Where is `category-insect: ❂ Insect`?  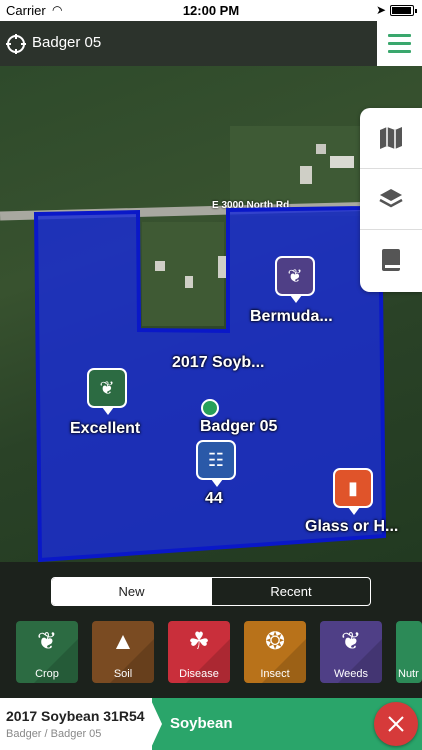
category-insect: ❂ Insect is located at coordinates (275, 652).